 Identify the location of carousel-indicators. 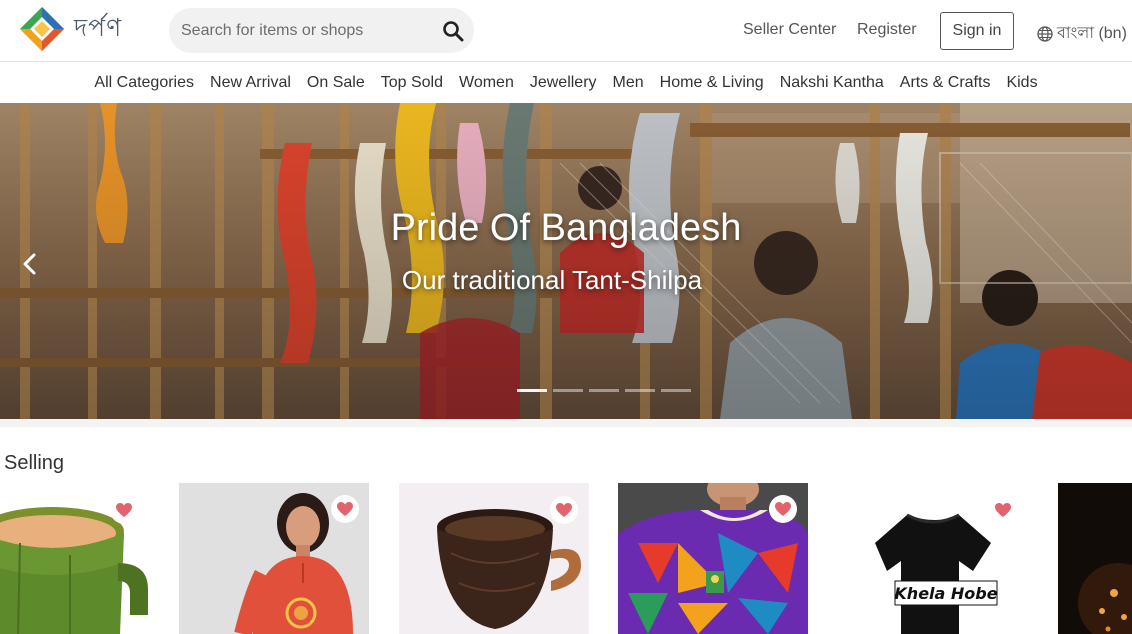
(604, 390).